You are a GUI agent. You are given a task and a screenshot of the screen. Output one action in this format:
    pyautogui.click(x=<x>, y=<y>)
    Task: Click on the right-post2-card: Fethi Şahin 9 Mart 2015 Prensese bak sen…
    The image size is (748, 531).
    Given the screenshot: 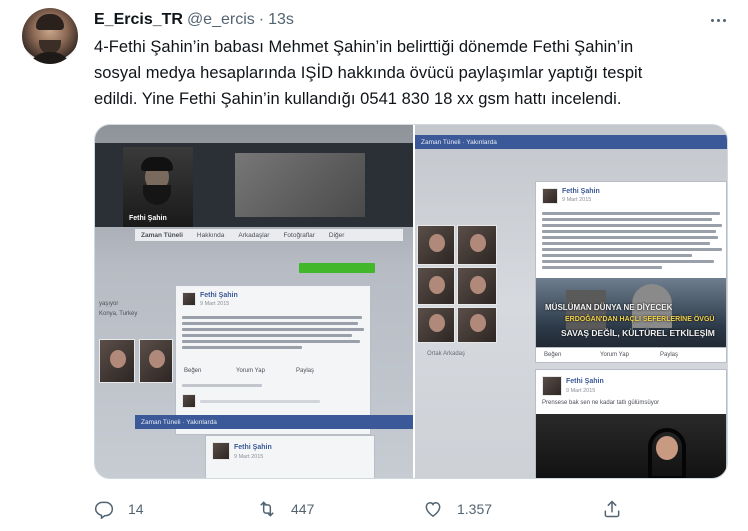 What is the action you would take?
    pyautogui.click(x=631, y=423)
    